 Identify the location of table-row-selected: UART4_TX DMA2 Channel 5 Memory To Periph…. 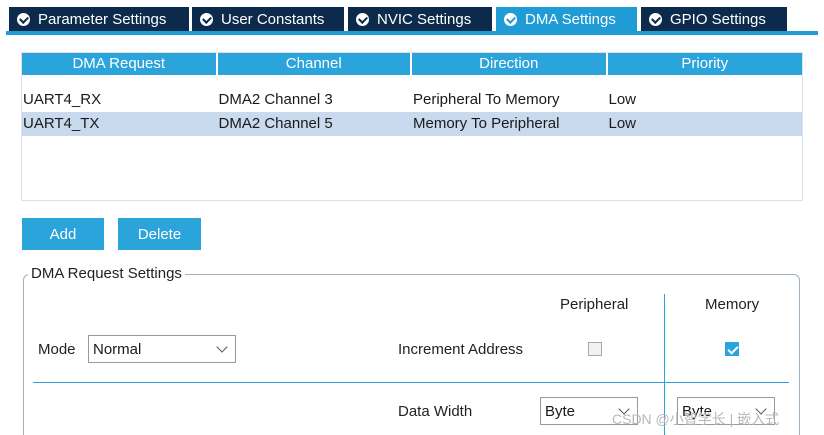
(412, 124).